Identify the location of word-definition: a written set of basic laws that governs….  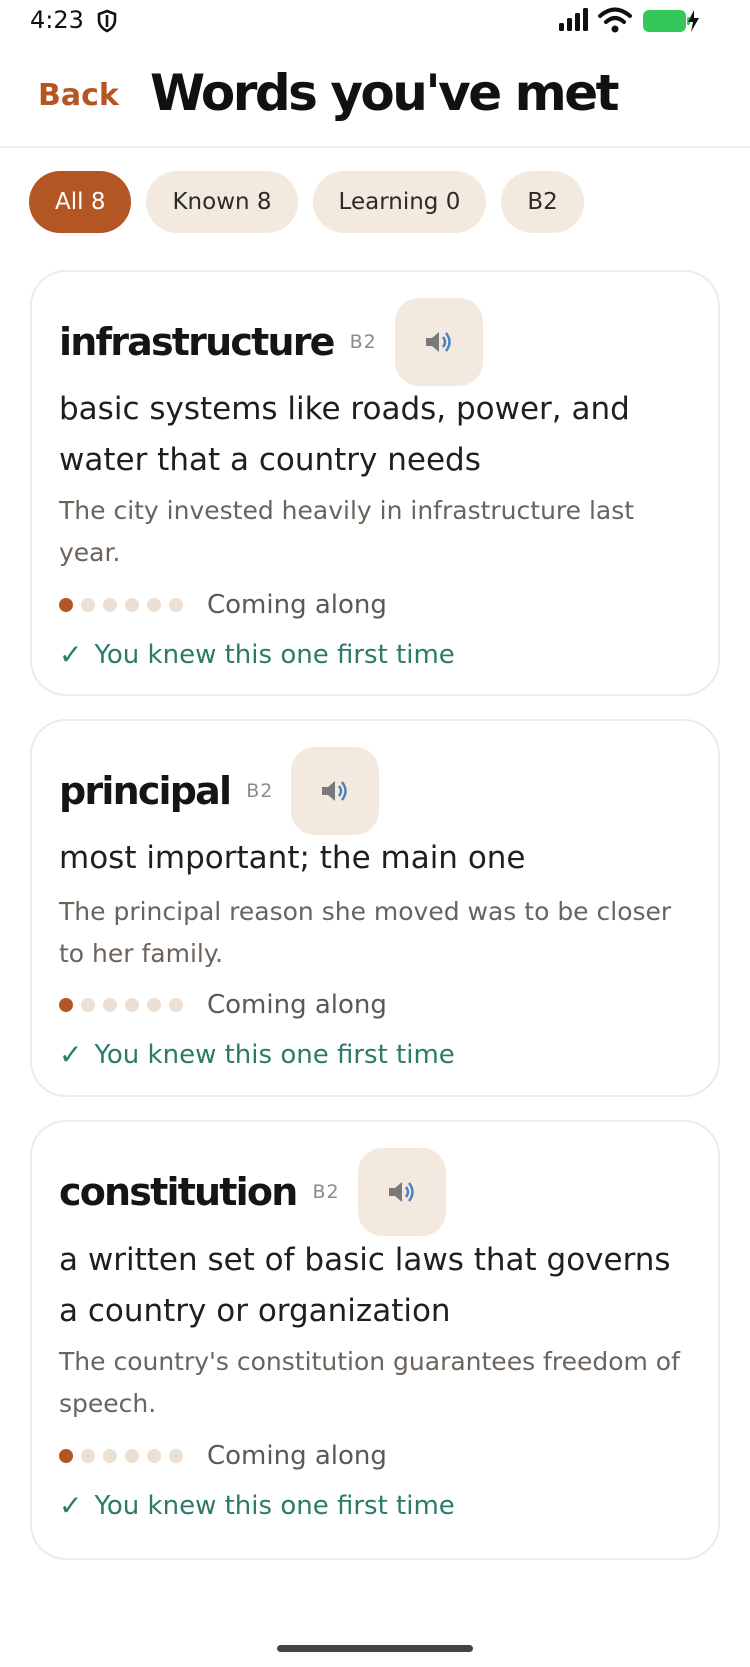
(365, 1285).